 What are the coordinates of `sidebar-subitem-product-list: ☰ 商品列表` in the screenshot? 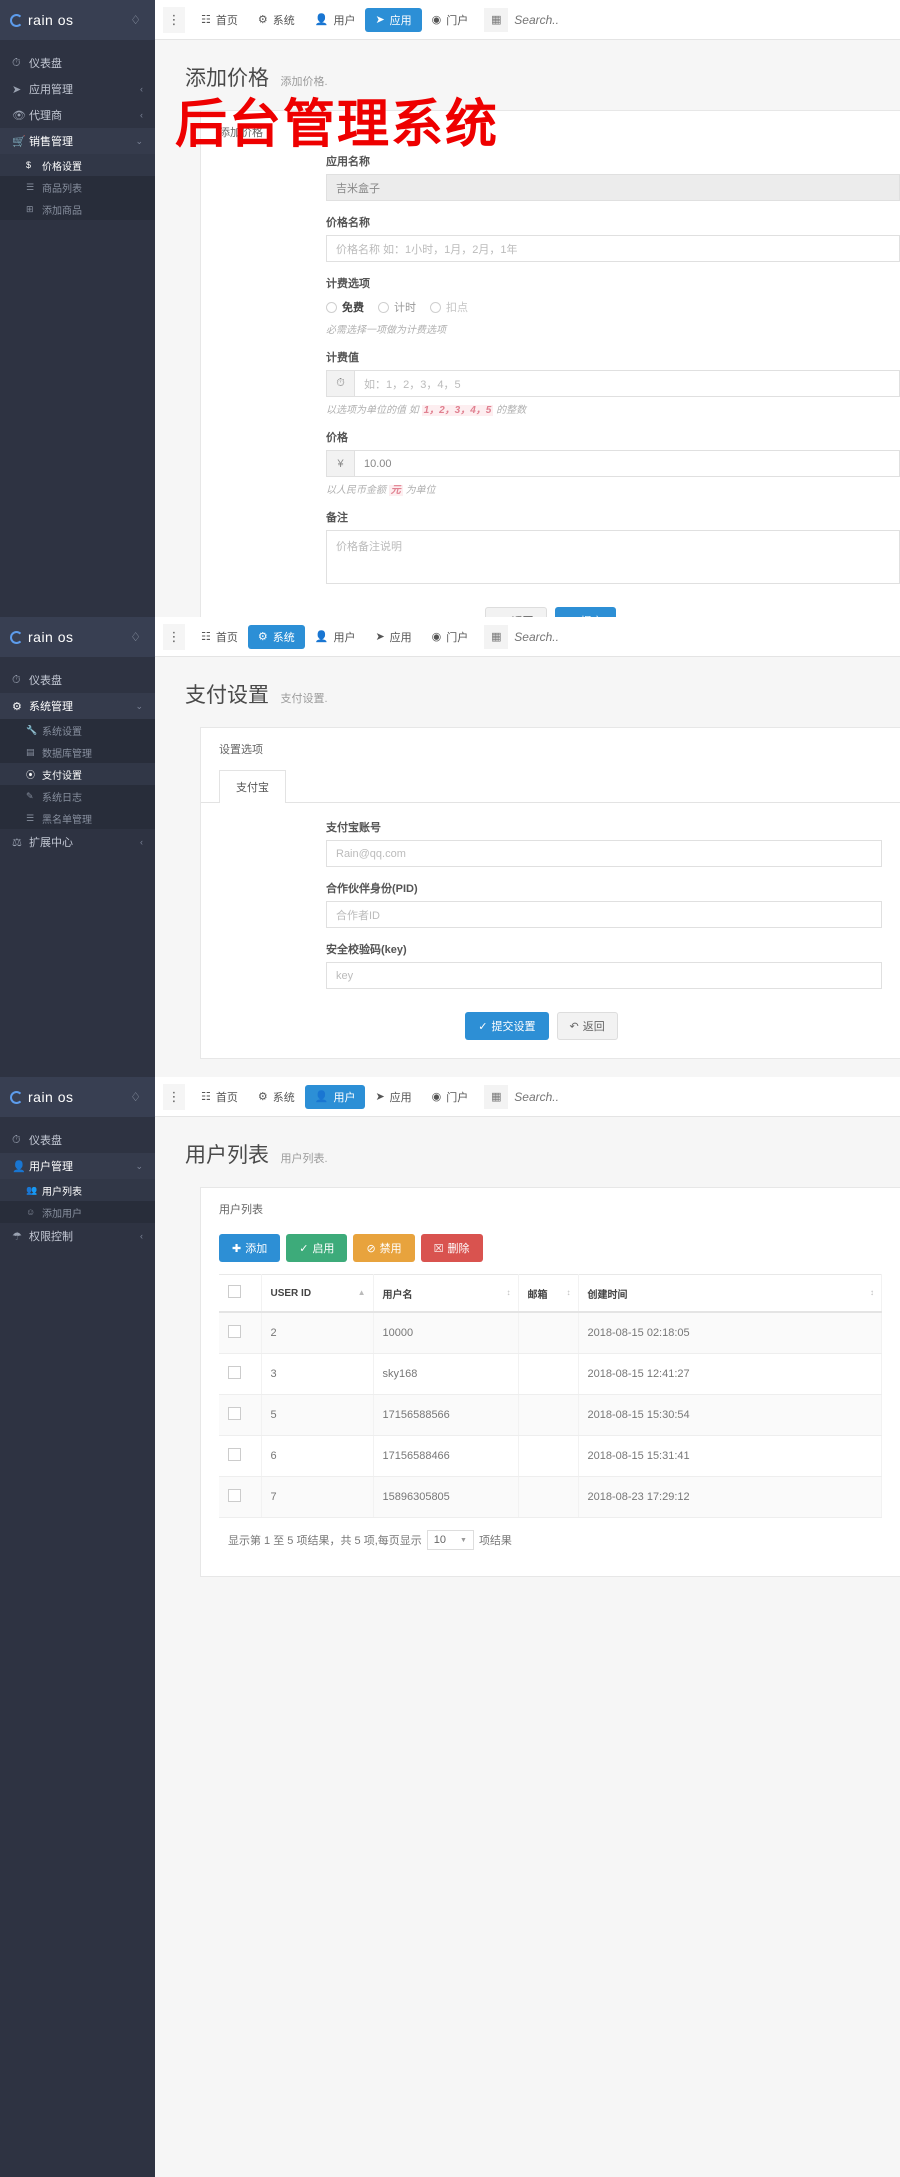 It's located at (77, 187).